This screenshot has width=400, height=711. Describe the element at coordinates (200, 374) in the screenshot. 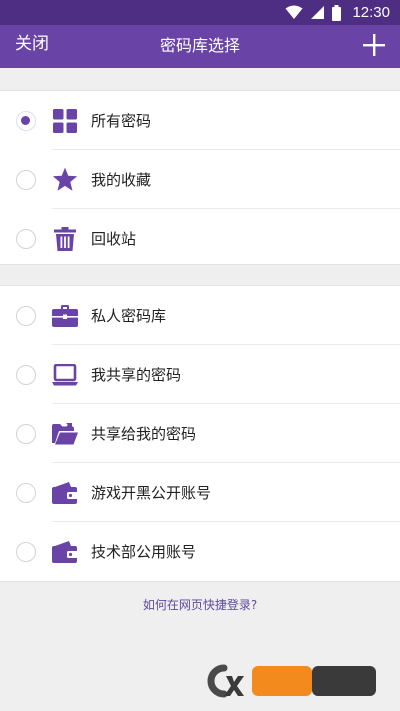

I see `list-item-shared-by-me: 我共享的密码` at that location.